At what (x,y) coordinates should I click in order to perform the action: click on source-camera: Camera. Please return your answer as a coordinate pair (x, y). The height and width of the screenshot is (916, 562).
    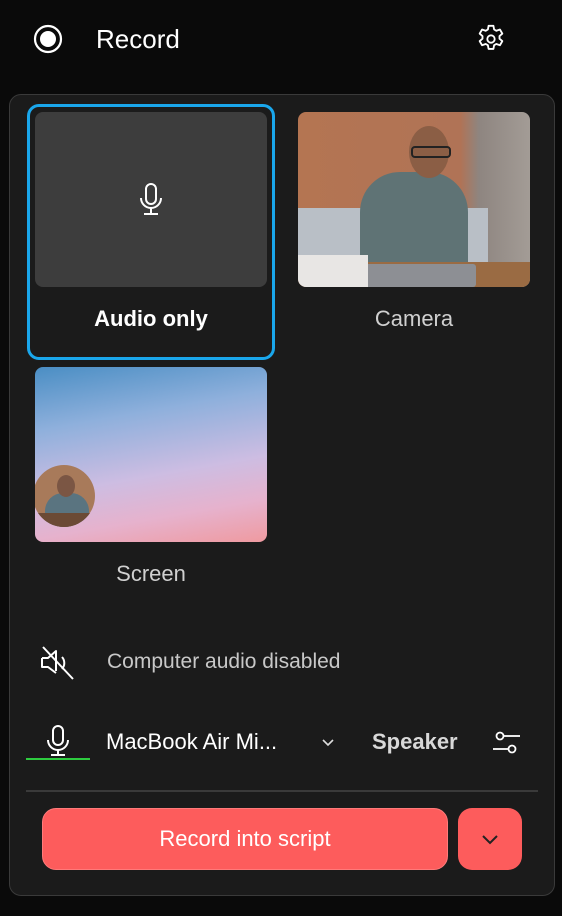
    Looking at the image, I should click on (414, 232).